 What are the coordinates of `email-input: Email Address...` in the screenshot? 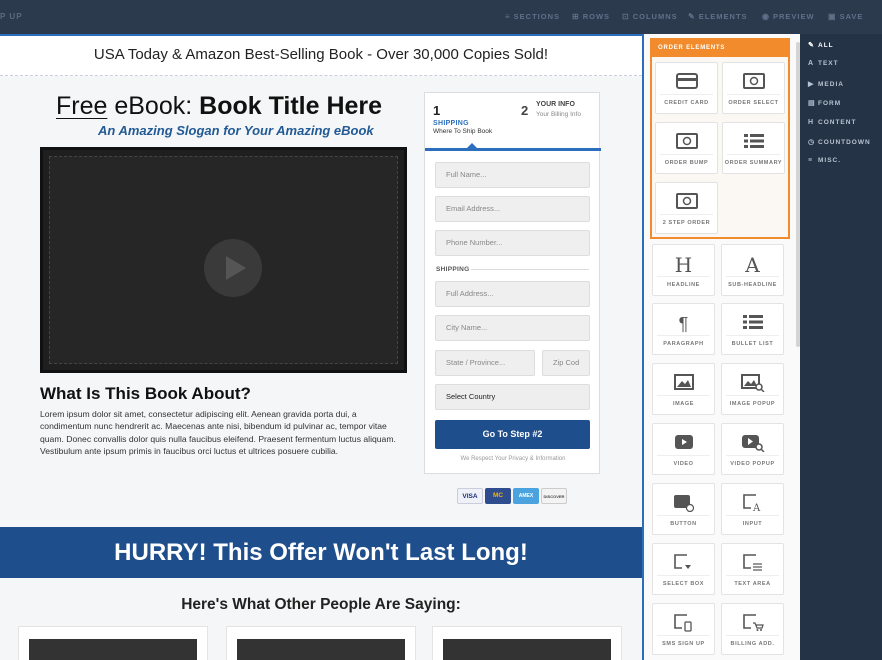 It's located at (512, 209).